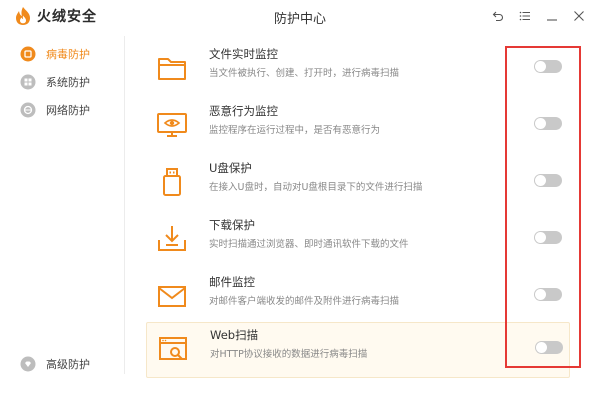  I want to click on sidebar-item-virus-protection: 病毒防护, so click(55, 54).